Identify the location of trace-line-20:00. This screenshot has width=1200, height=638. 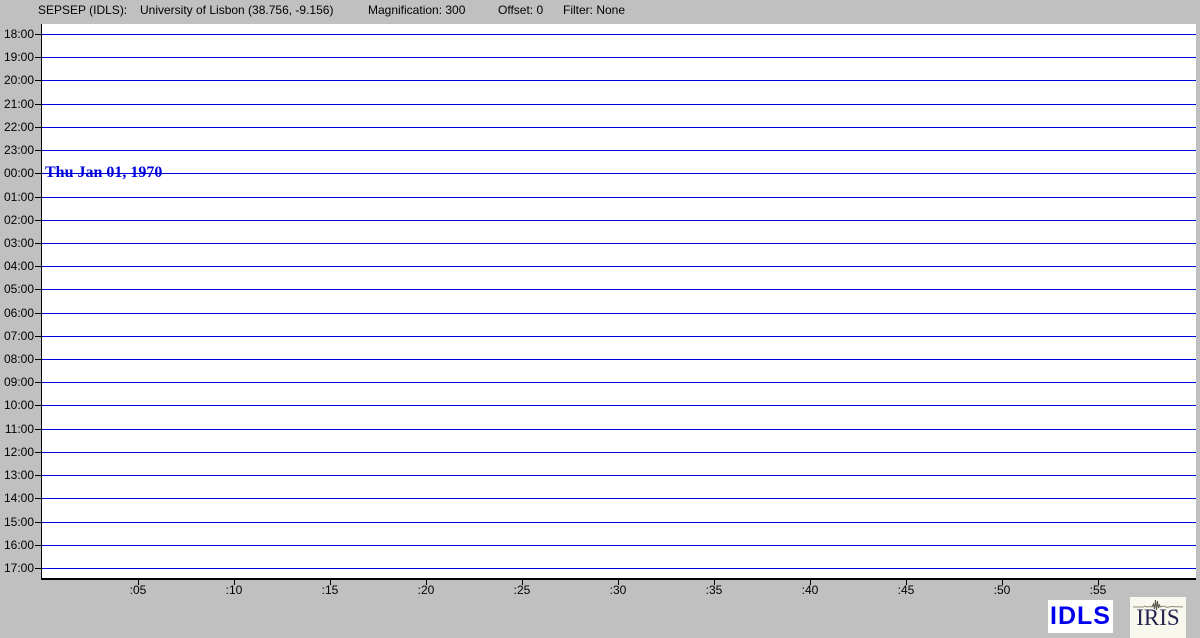
(619, 81).